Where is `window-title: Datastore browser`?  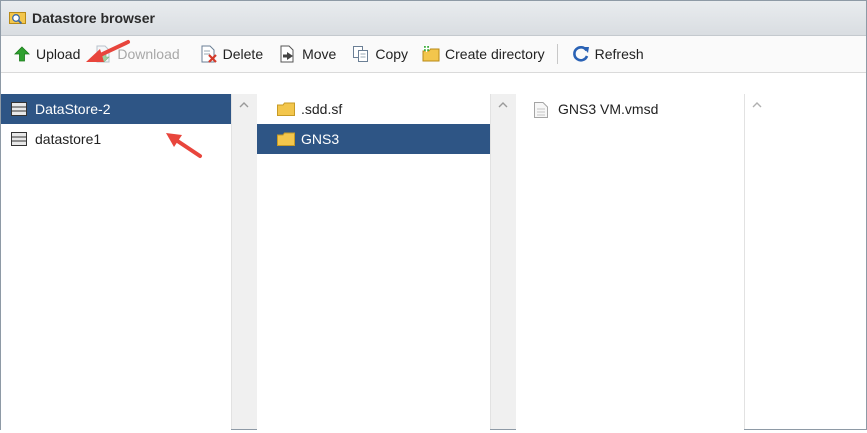
window-title: Datastore browser is located at coordinates (93, 18).